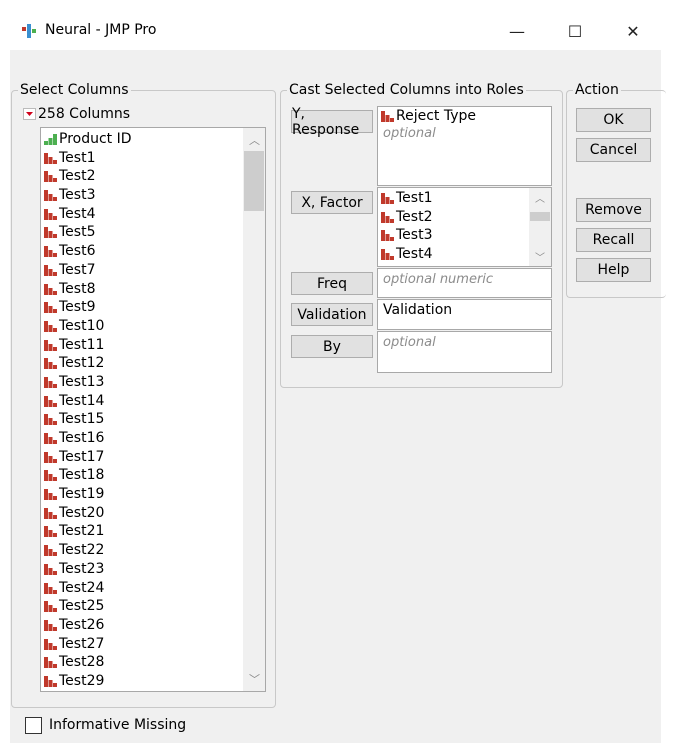 The image size is (680, 743). What do you see at coordinates (77, 157) in the screenshot?
I see `column-name: Test1` at bounding box center [77, 157].